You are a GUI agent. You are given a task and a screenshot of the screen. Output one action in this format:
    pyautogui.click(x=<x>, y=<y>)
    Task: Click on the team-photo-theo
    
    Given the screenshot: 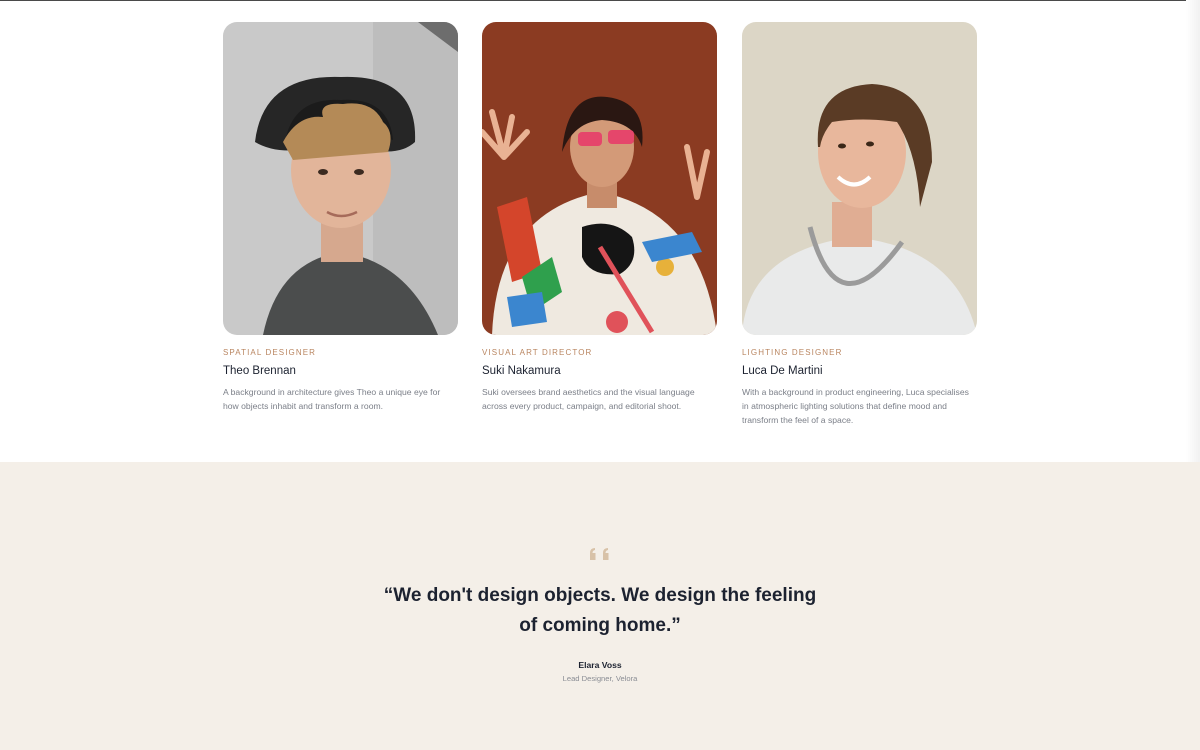 What is the action you would take?
    pyautogui.click(x=340, y=178)
    